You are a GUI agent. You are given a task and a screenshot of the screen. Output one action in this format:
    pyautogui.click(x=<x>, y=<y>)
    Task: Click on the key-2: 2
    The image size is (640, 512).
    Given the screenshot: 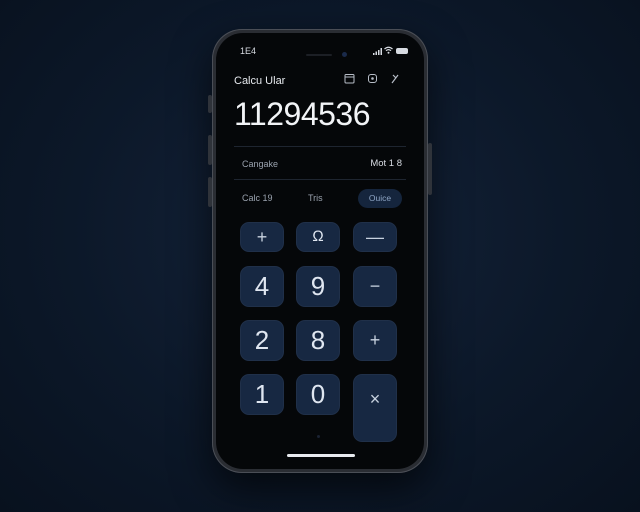 What is the action you would take?
    pyautogui.click(x=262, y=340)
    